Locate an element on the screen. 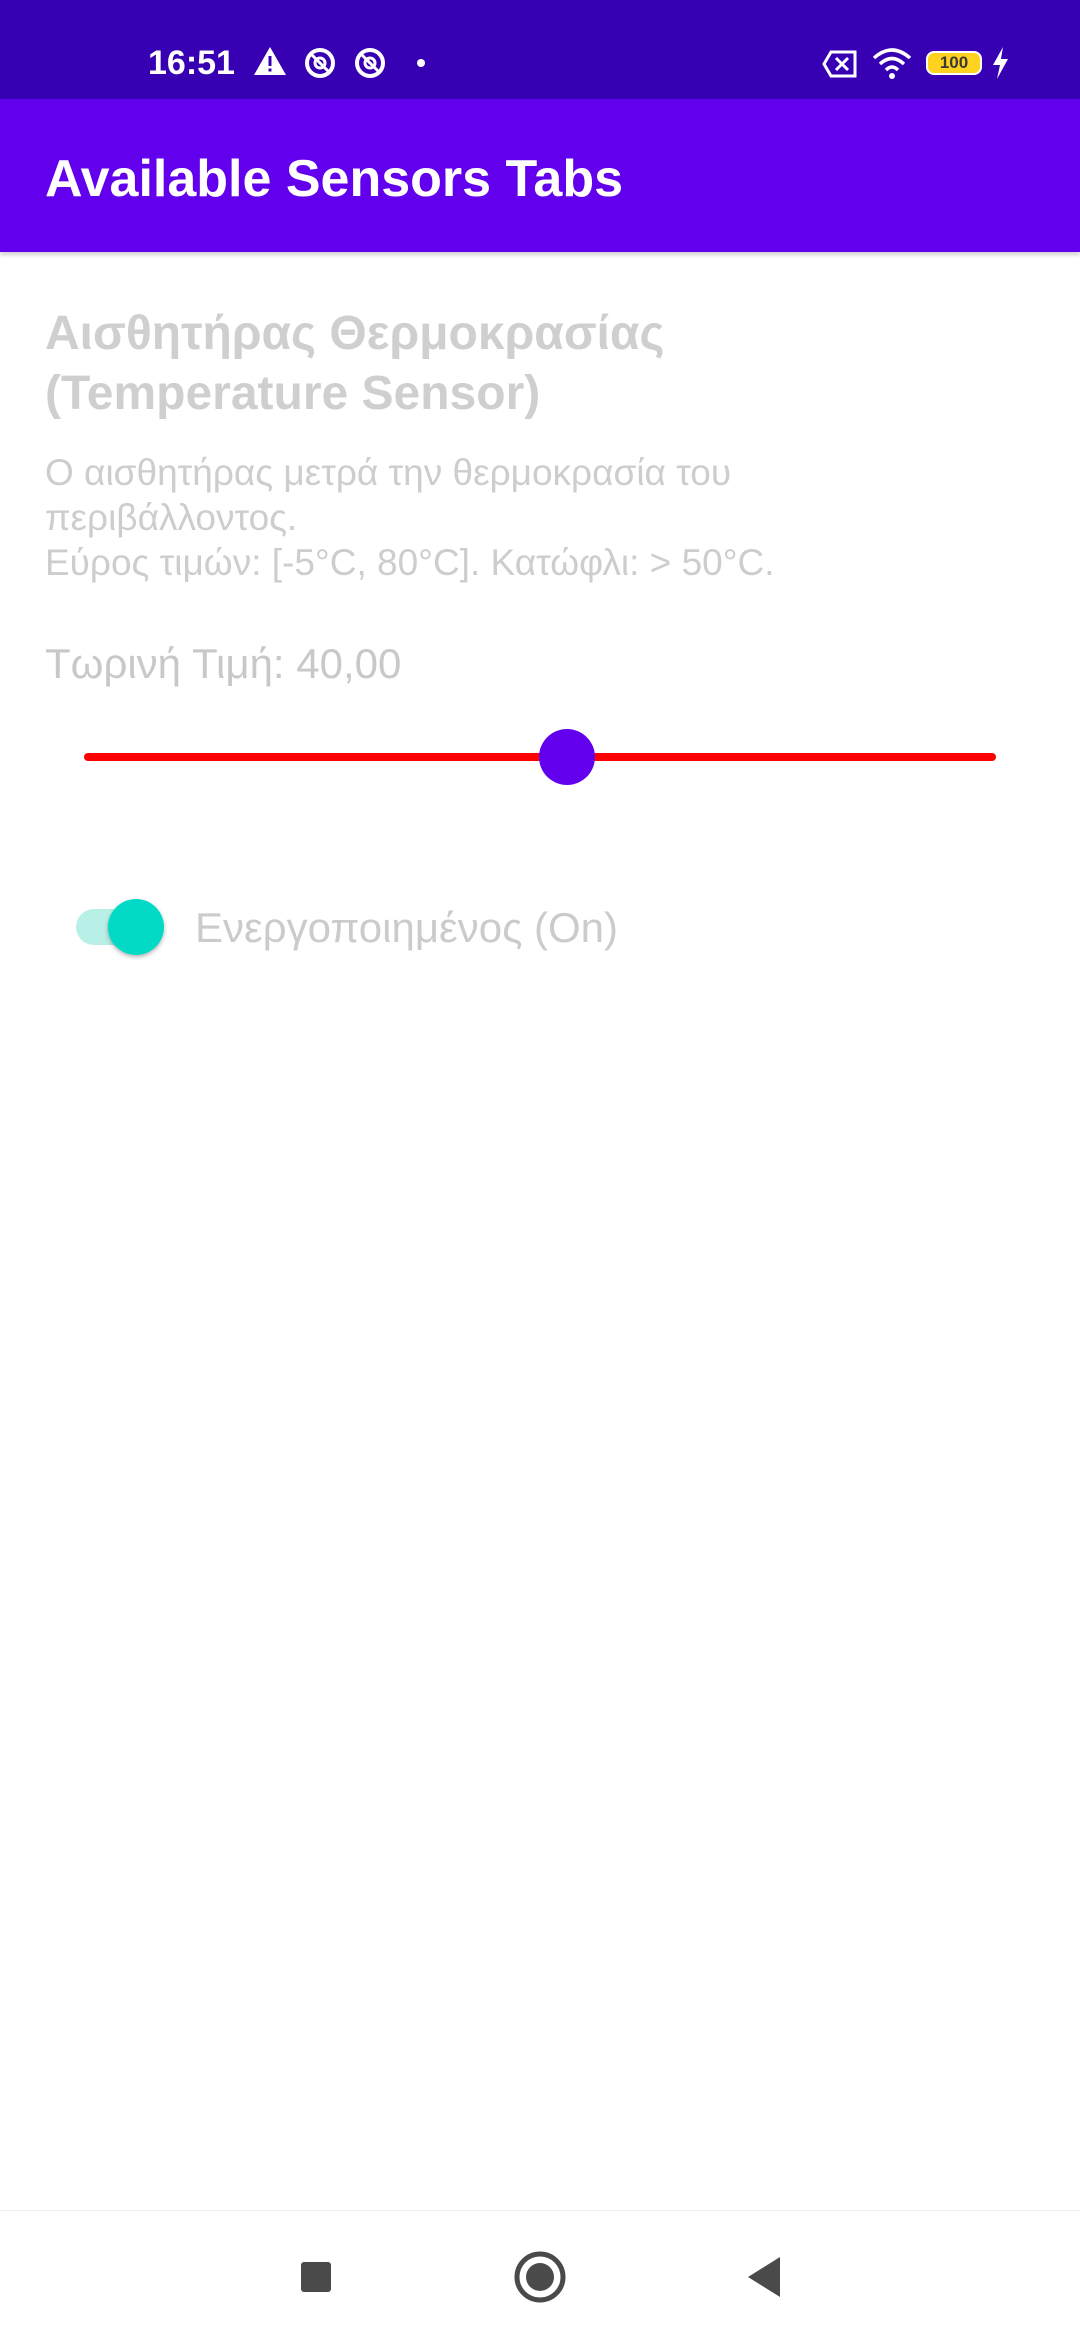 The height and width of the screenshot is (2341, 1080). navigation-bar is located at coordinates (540, 2275).